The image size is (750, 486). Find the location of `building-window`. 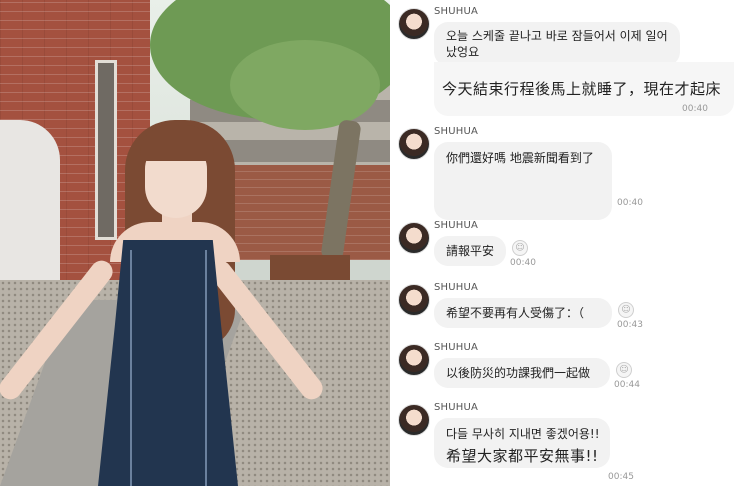

building-window is located at coordinates (106, 150).